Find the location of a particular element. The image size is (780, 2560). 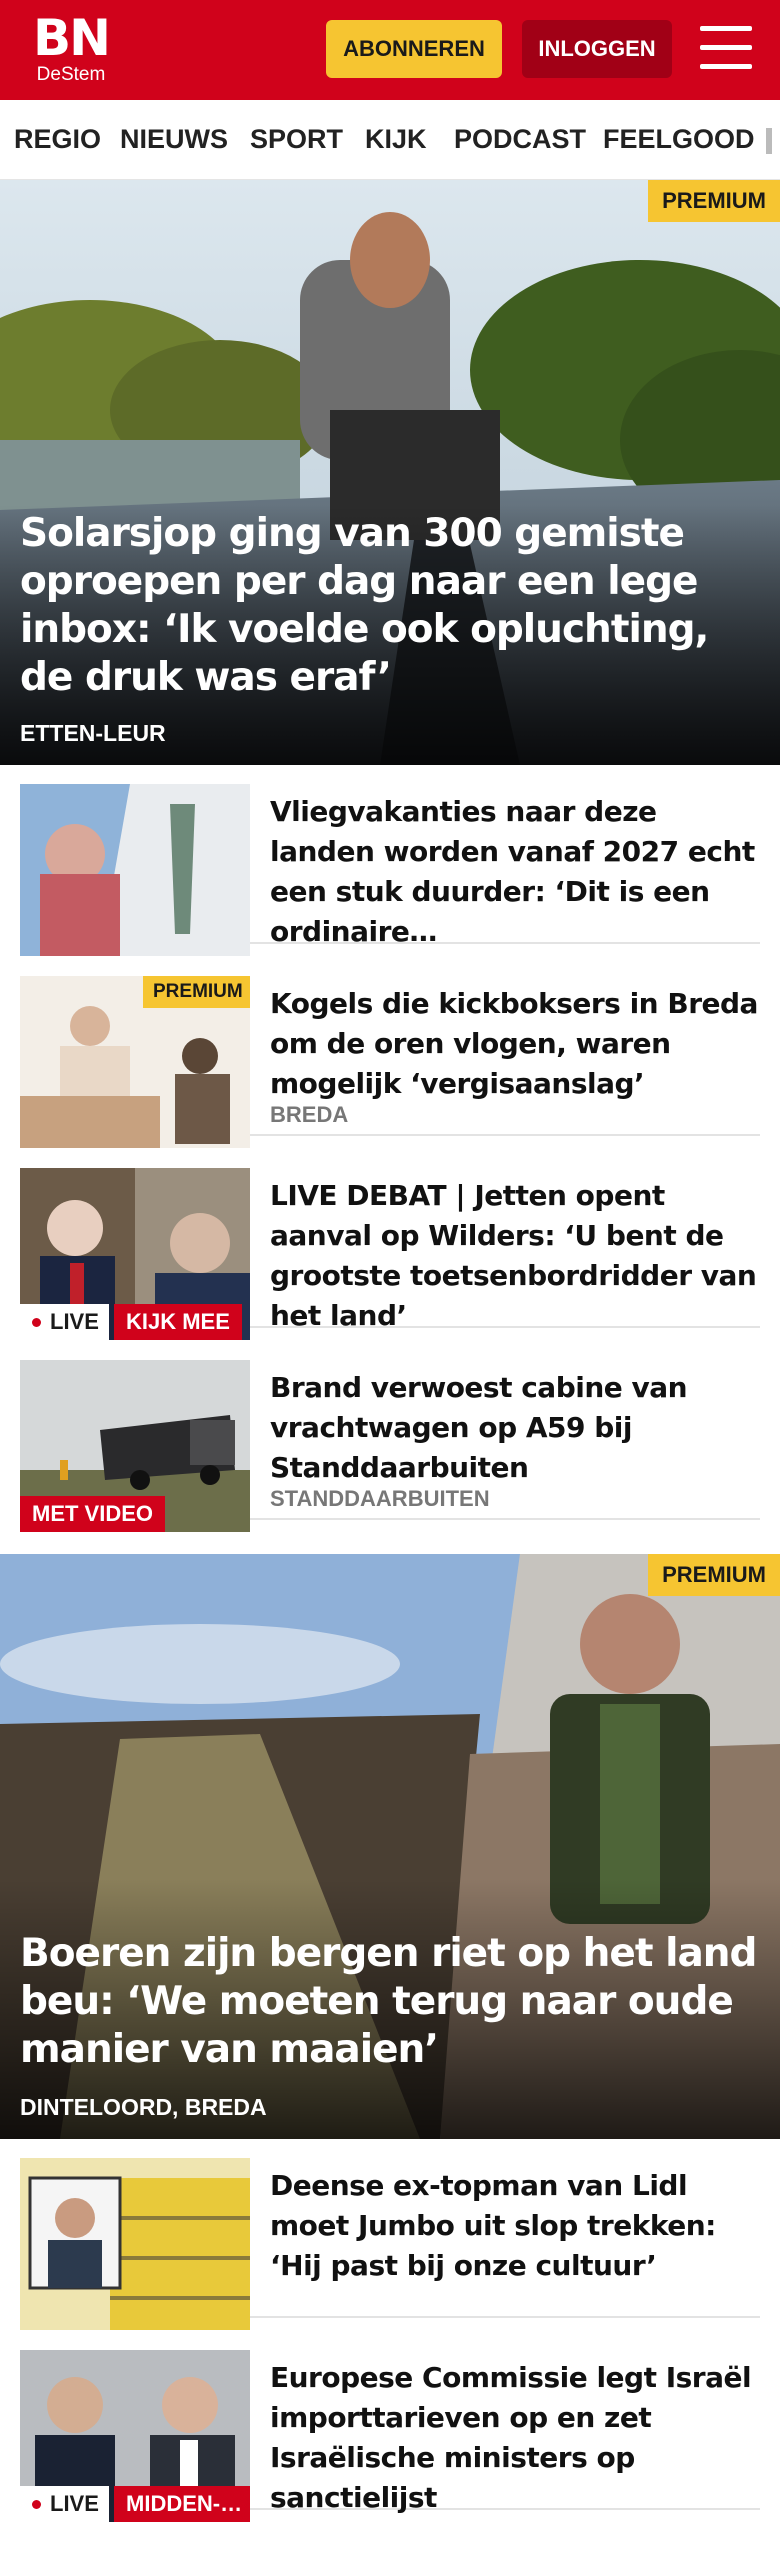

nav-item-feelgood: FEELGOOD is located at coordinates (679, 139).